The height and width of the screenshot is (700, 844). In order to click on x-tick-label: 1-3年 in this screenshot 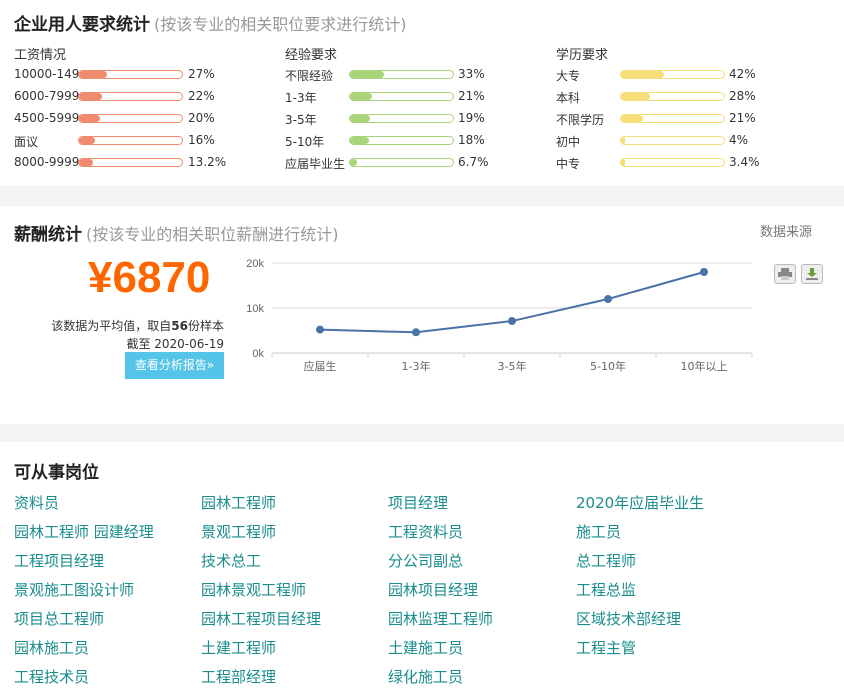, I will do `click(416, 366)`.